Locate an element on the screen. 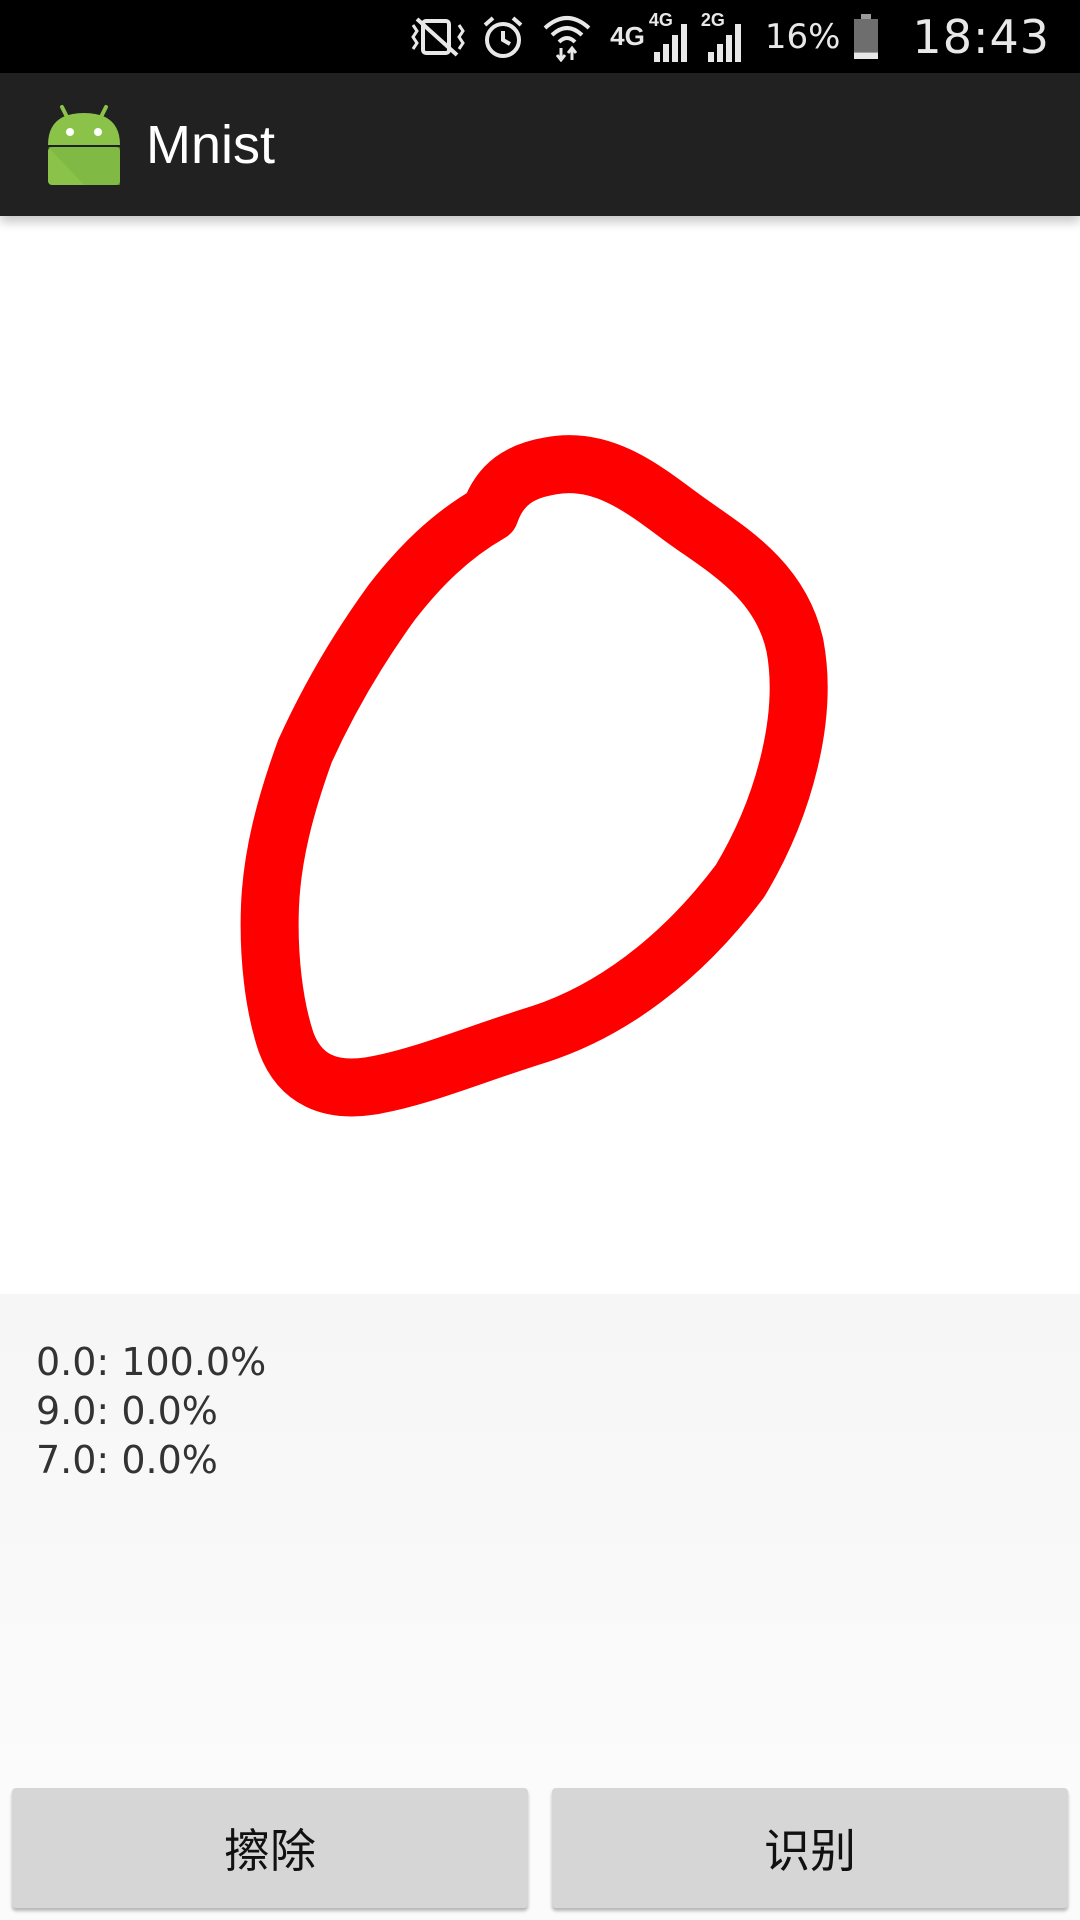 This screenshot has height=1920, width=1080. battery-percent: 16% is located at coordinates (802, 36).